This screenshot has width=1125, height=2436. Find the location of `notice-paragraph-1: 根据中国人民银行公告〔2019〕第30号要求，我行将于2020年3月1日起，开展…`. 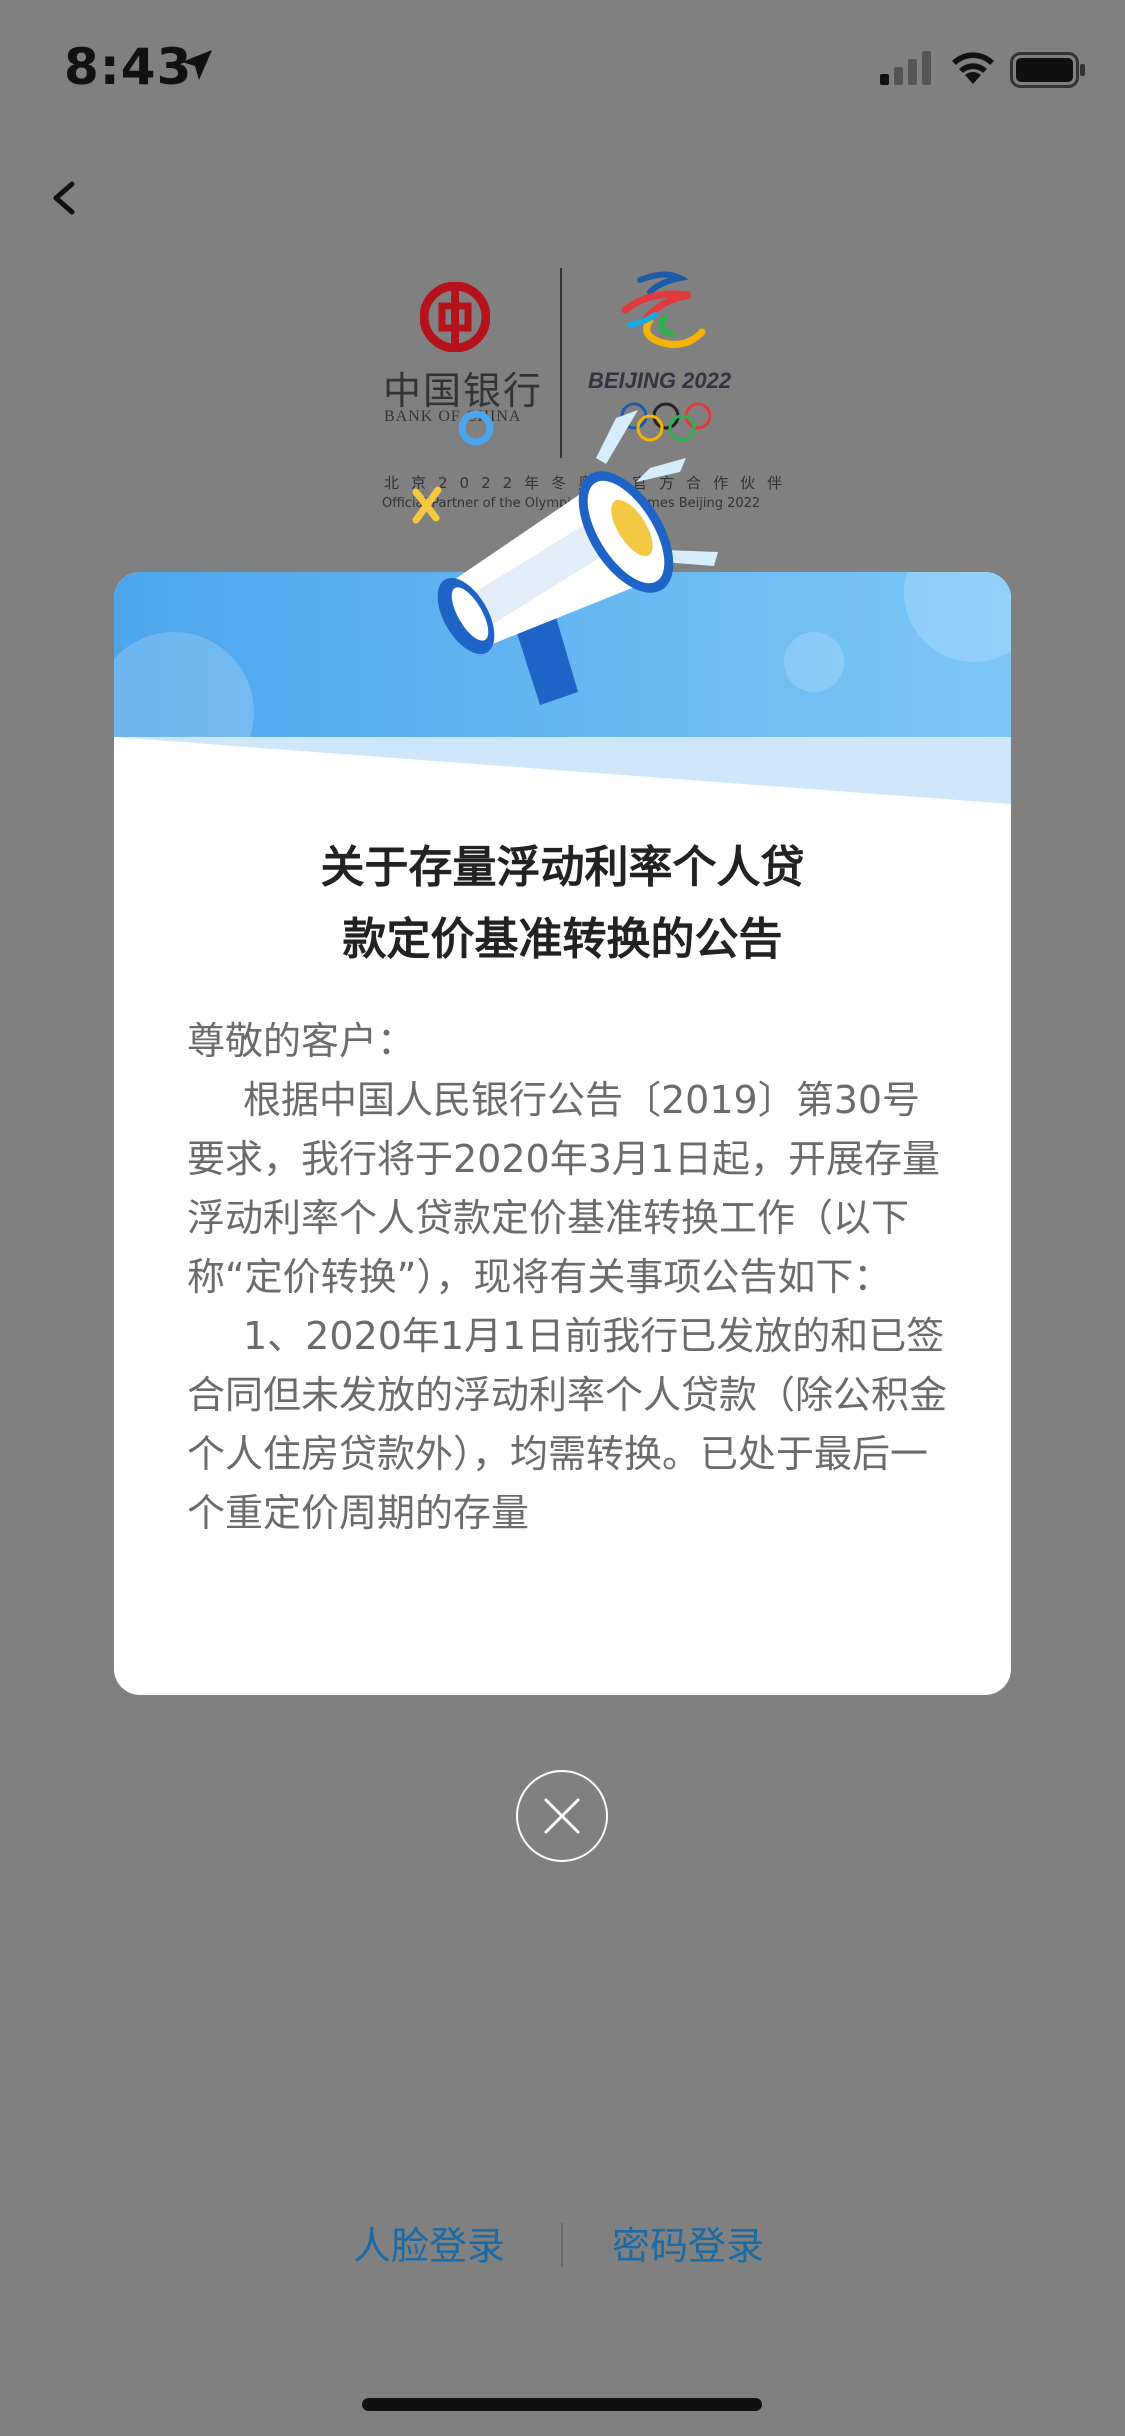

notice-paragraph-1: 根据中国人民银行公告〔2019〕第30号要求，我行将于2020年3月1日起，开展… is located at coordinates (564, 1188).